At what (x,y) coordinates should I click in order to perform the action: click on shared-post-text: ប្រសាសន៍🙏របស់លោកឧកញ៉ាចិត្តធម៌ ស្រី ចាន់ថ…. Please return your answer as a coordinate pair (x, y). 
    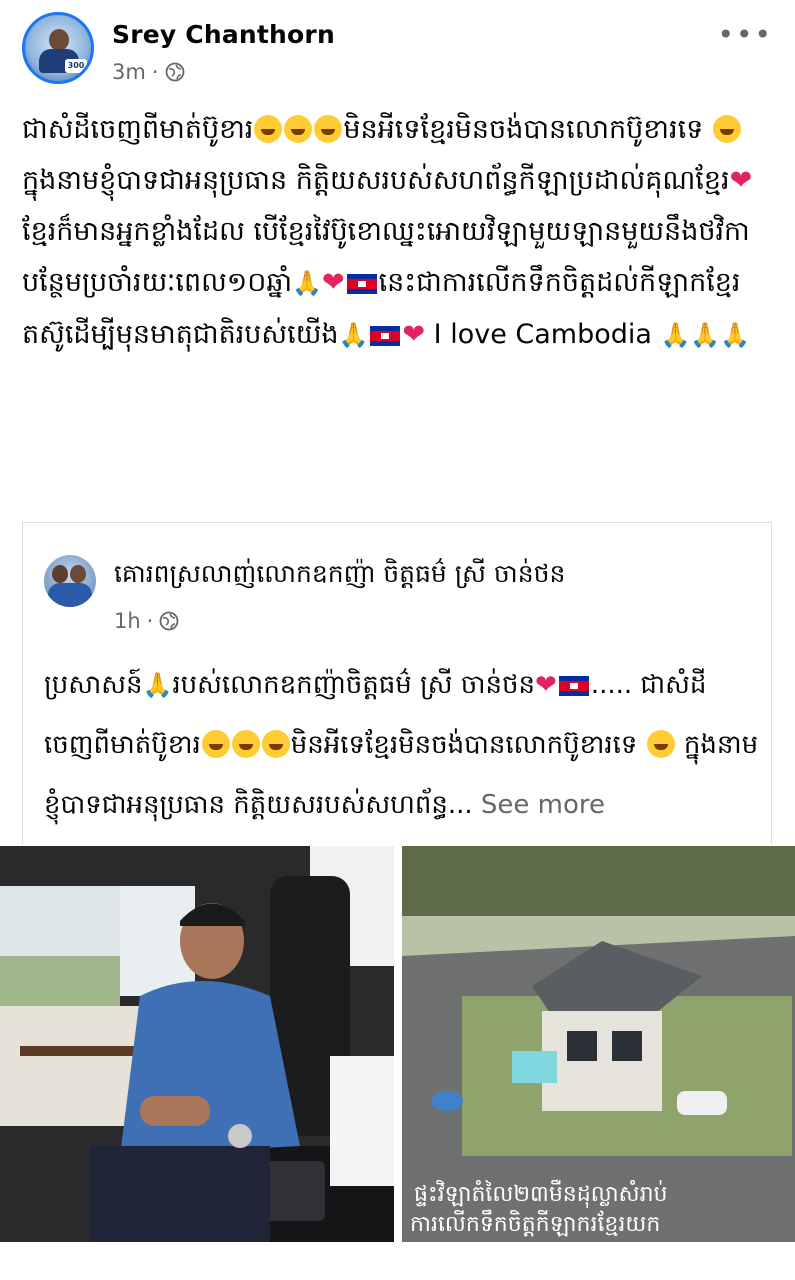
    Looking at the image, I should click on (401, 745).